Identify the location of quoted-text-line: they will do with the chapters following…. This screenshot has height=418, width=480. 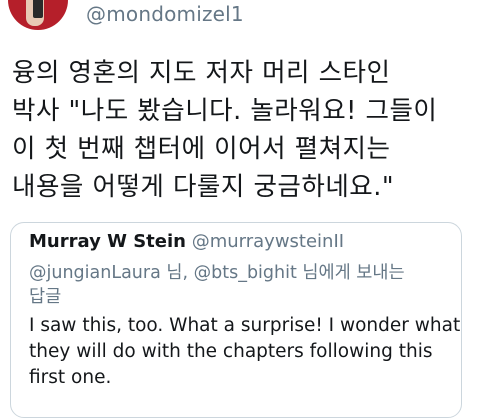
(231, 351).